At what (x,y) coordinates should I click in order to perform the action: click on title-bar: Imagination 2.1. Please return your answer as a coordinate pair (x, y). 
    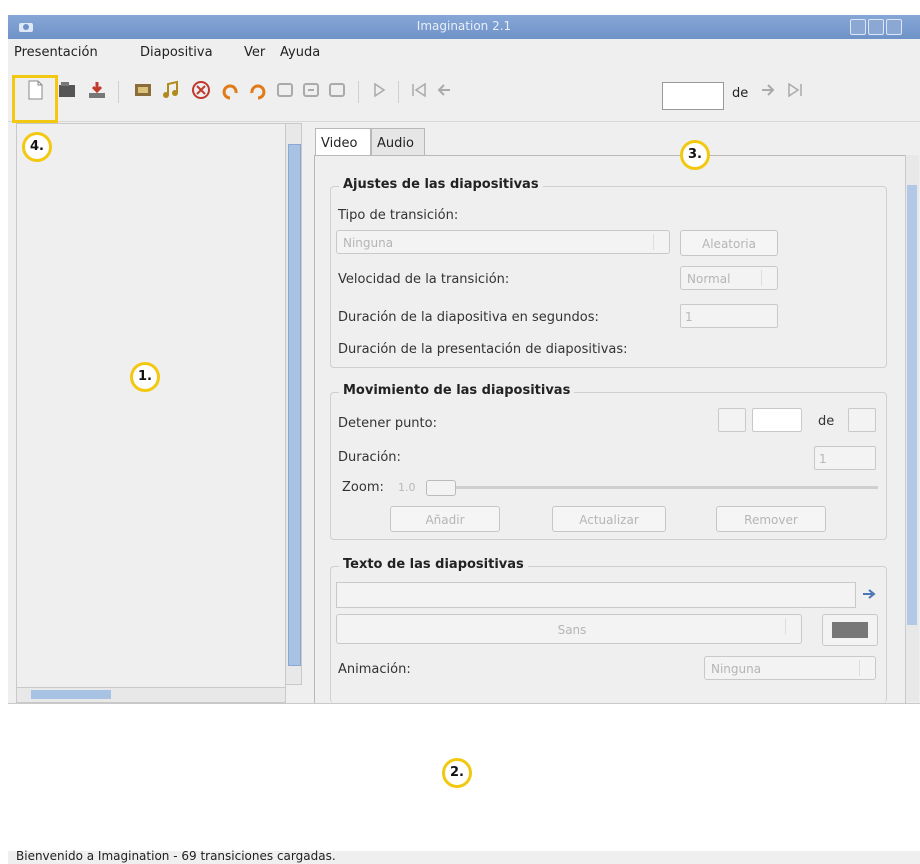
    Looking at the image, I should click on (464, 27).